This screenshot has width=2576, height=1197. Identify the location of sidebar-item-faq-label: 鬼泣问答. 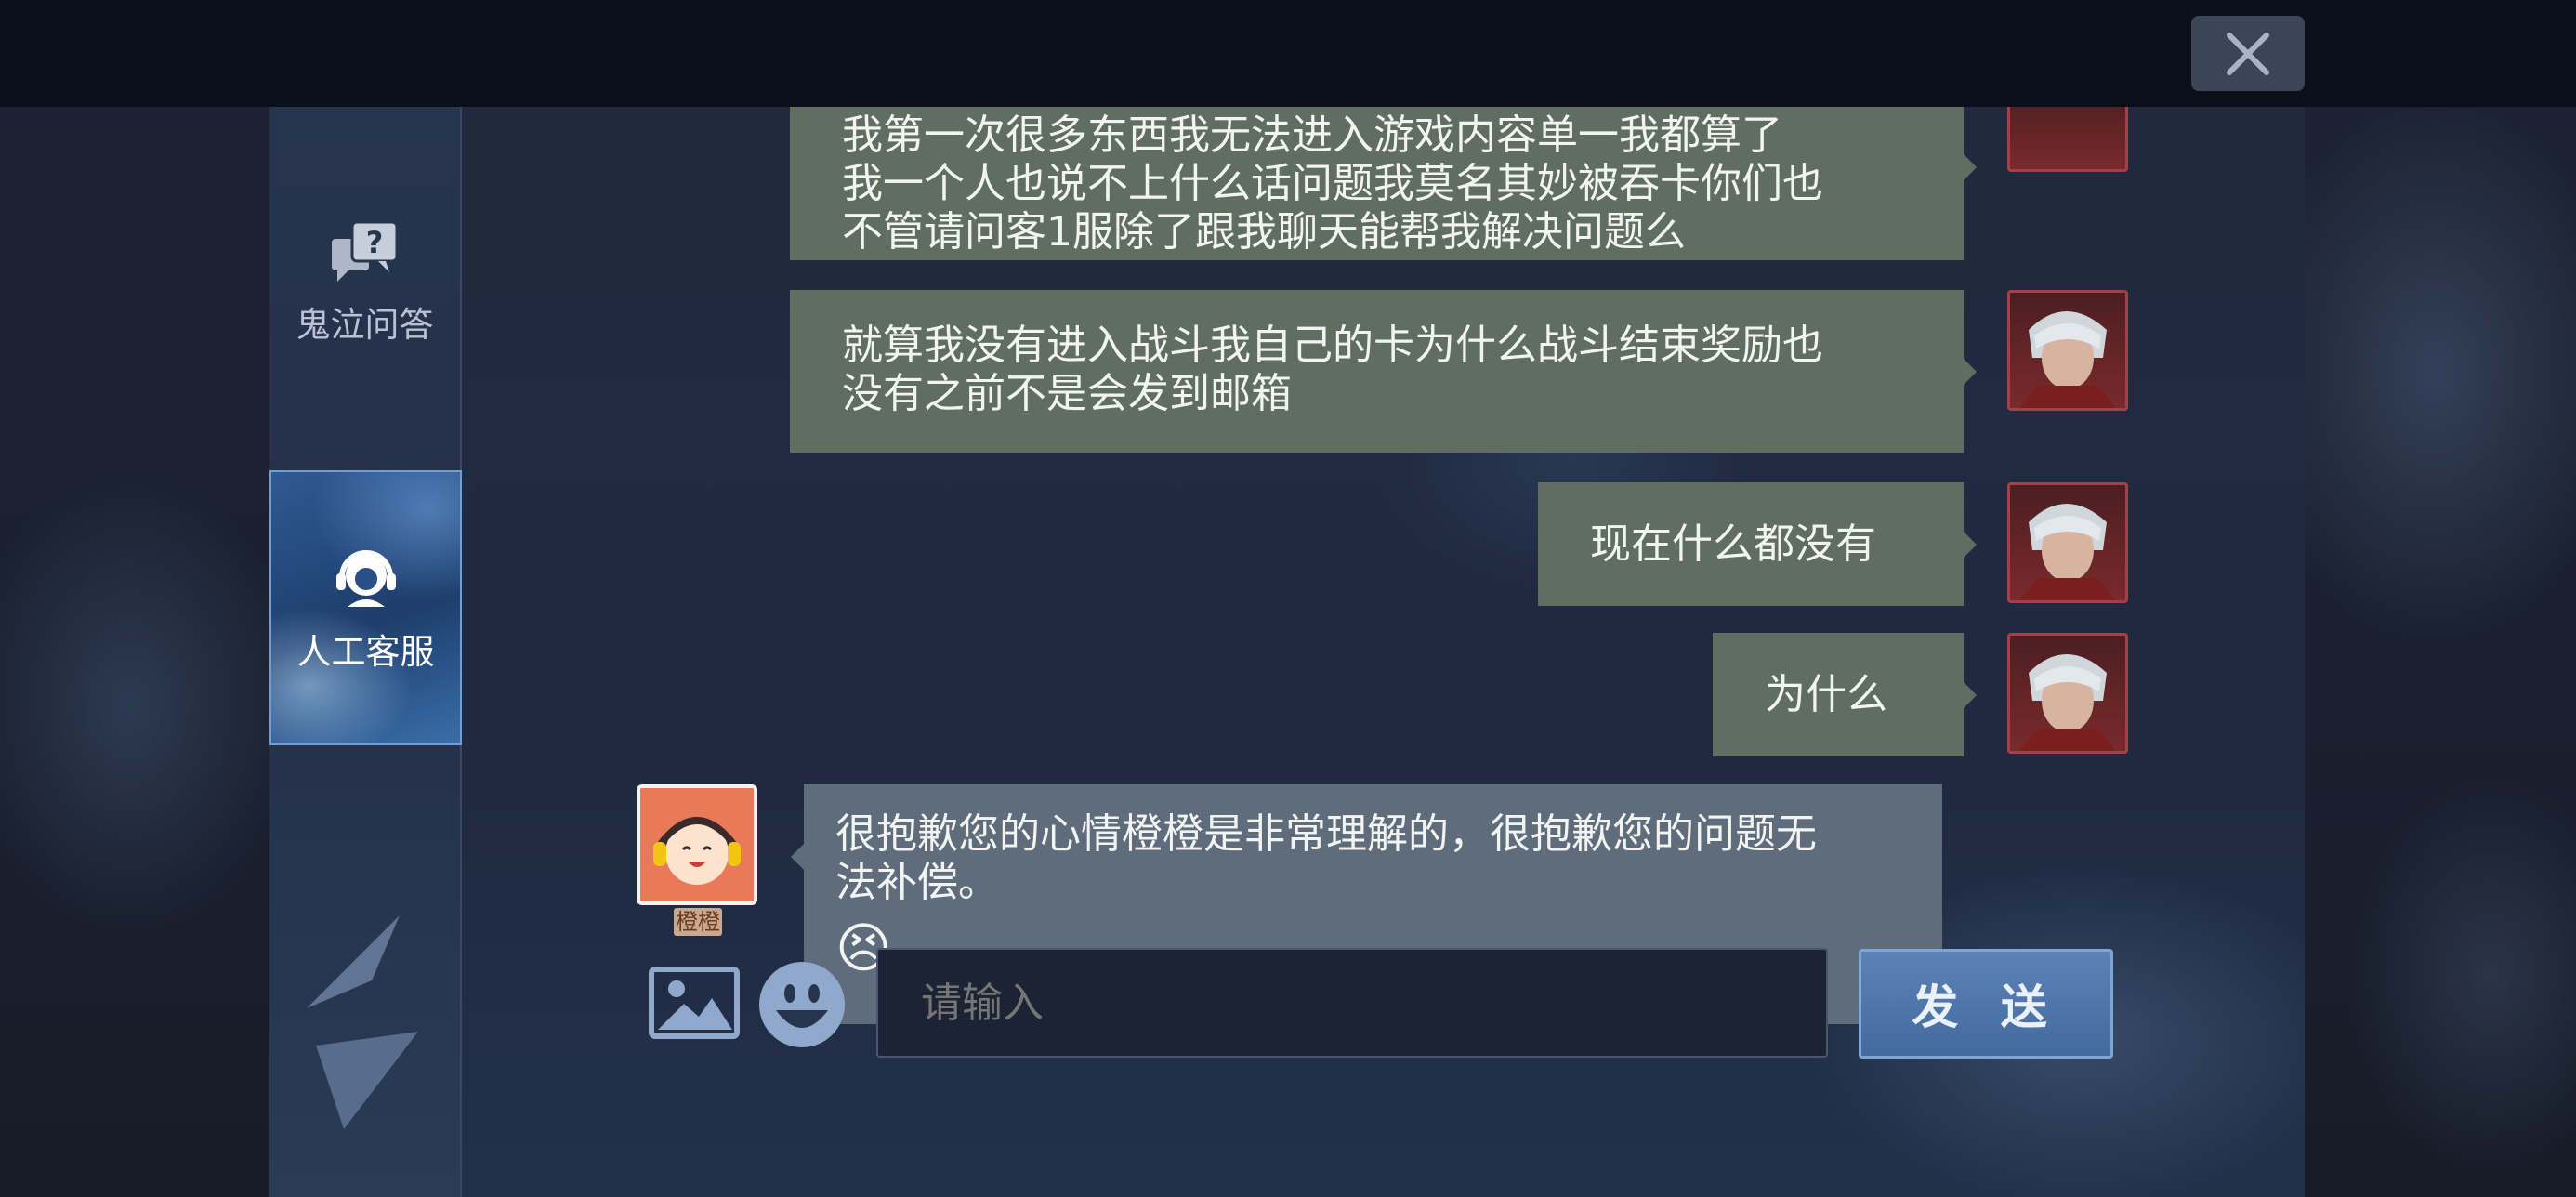
(365, 325).